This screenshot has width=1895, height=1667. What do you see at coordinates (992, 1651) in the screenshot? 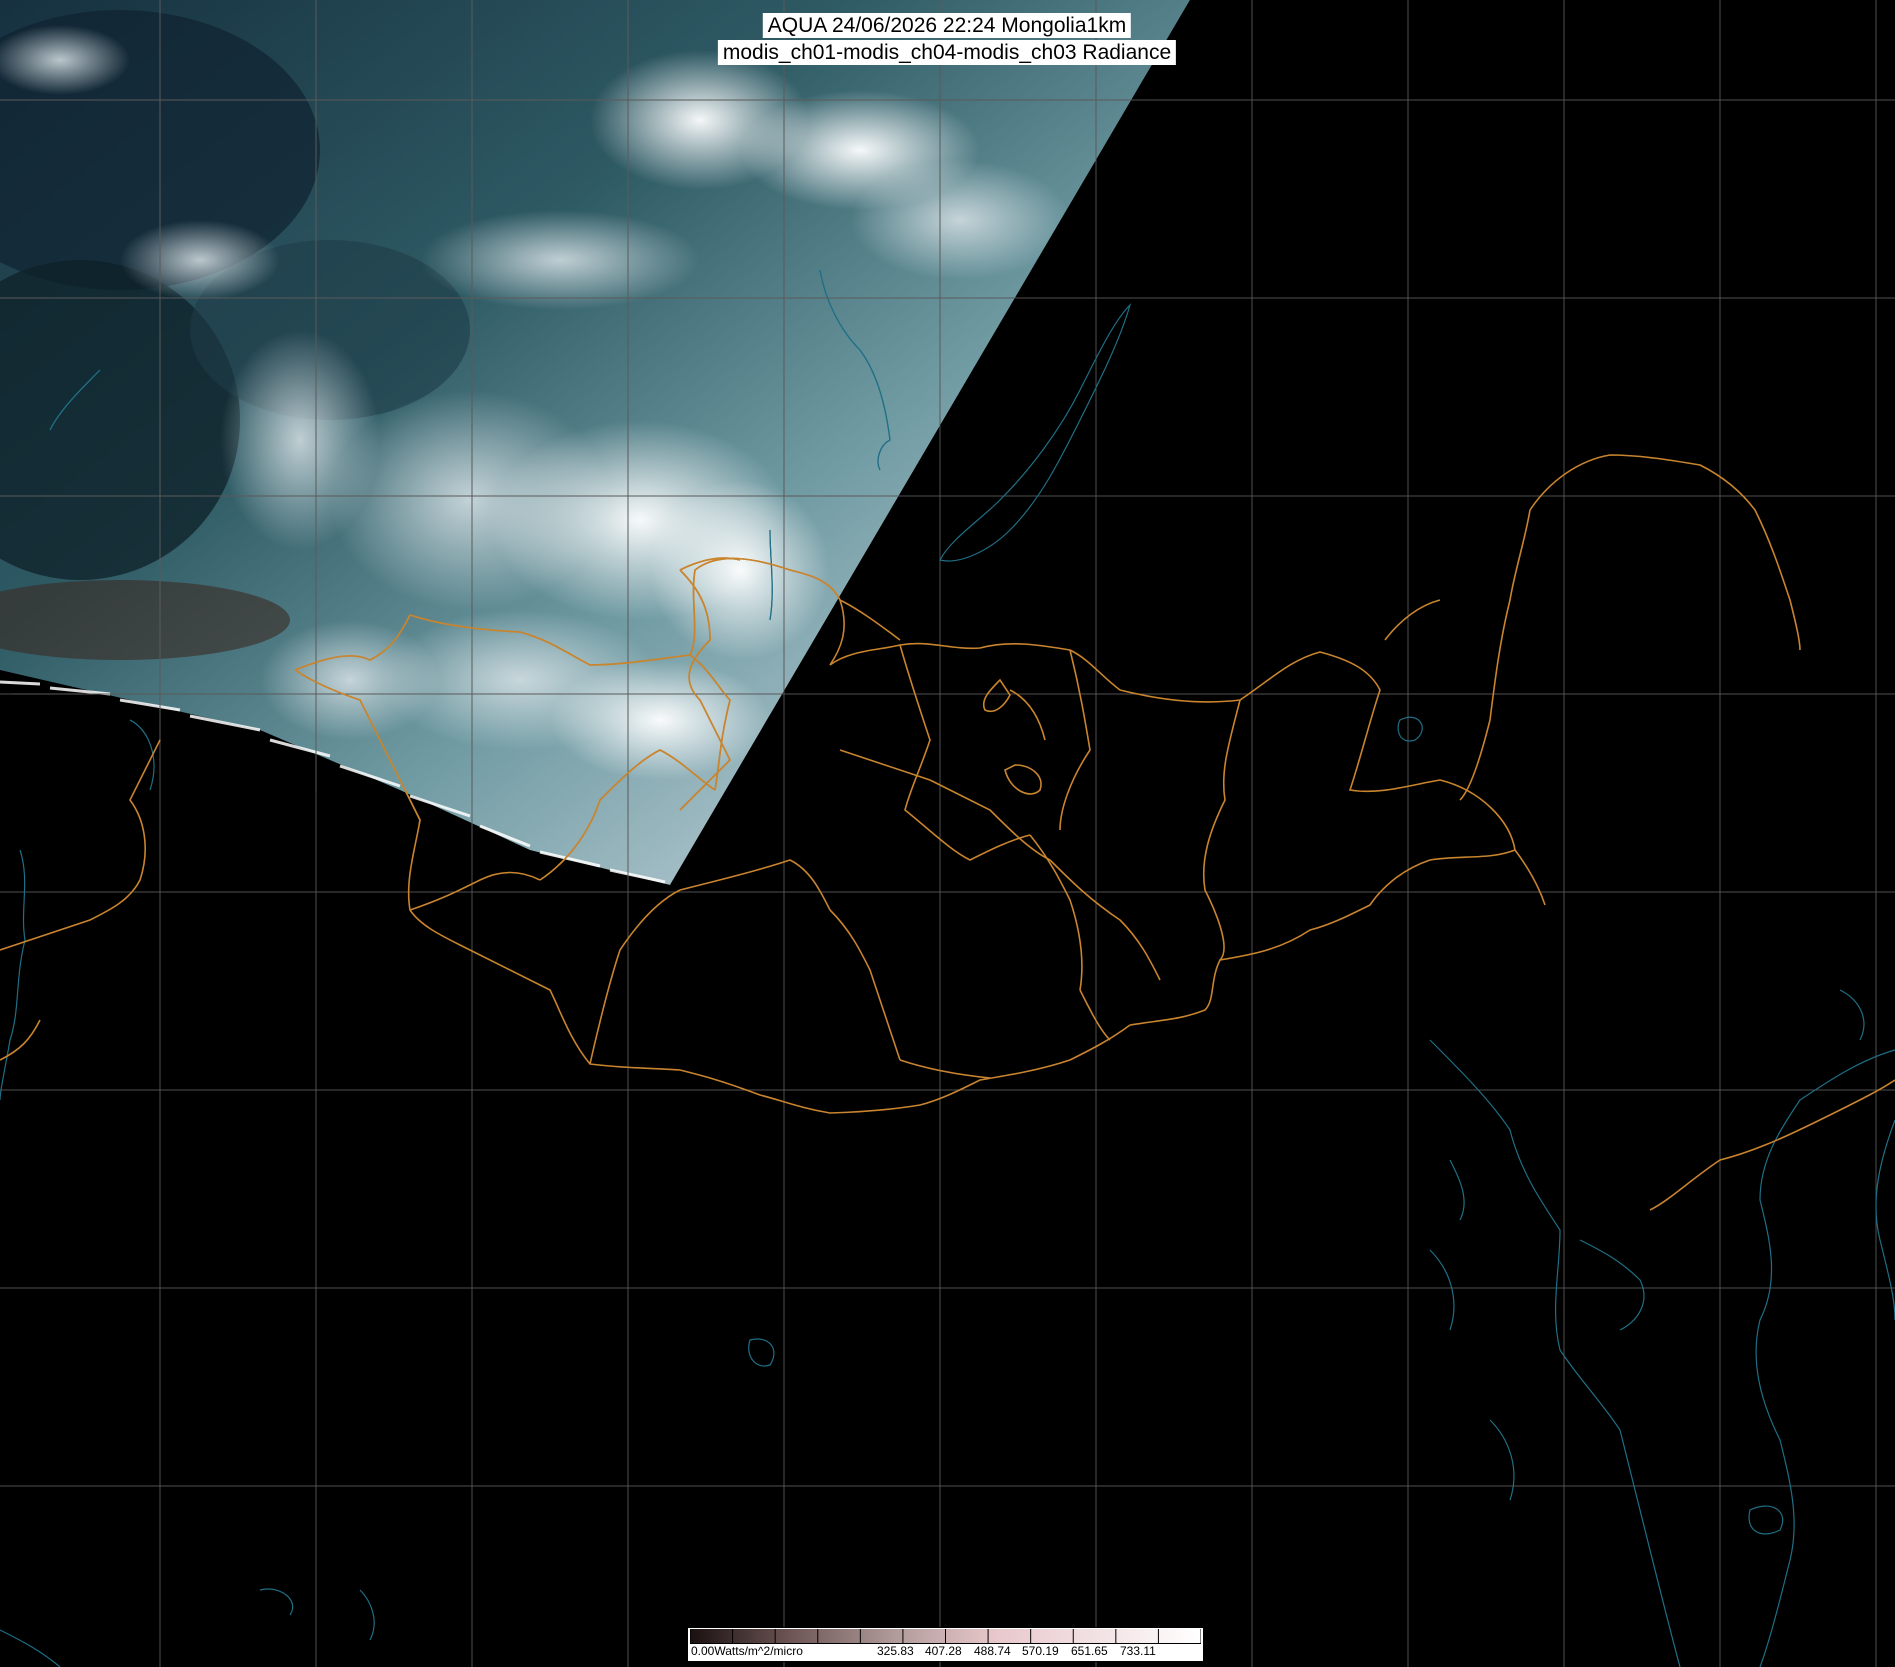
I see `legend-label: 488.74` at bounding box center [992, 1651].